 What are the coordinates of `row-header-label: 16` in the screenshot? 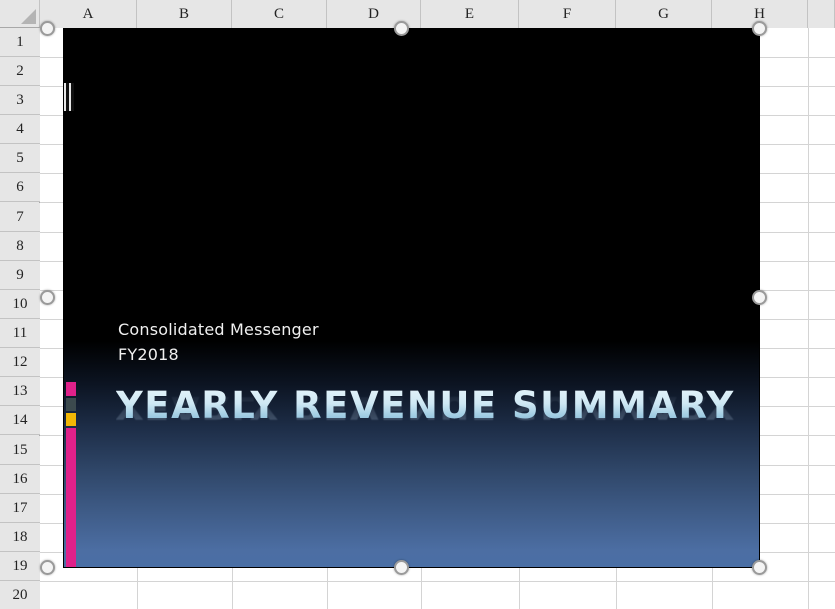 It's located at (20, 478).